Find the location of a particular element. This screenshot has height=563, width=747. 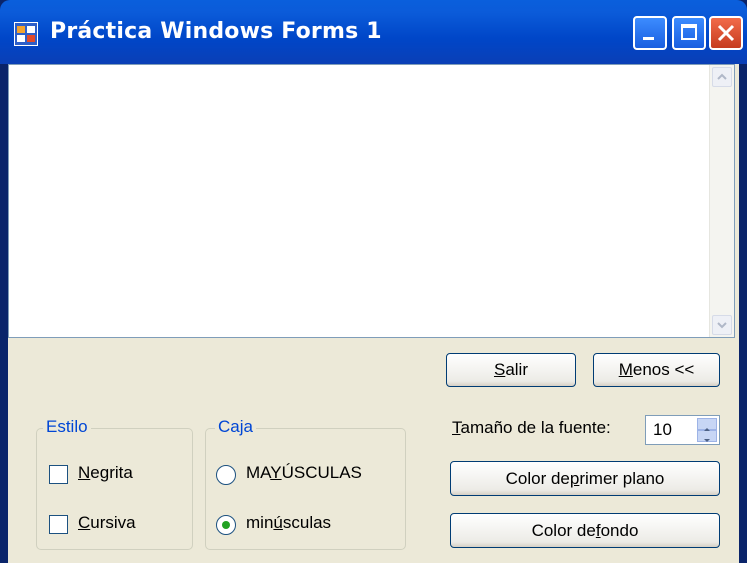

font-size-value: 10 is located at coordinates (662, 430).